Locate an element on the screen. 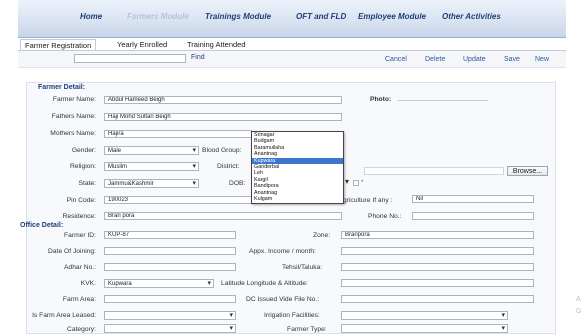 This screenshot has width=584, height=334. lat-long-field is located at coordinates (437, 283).